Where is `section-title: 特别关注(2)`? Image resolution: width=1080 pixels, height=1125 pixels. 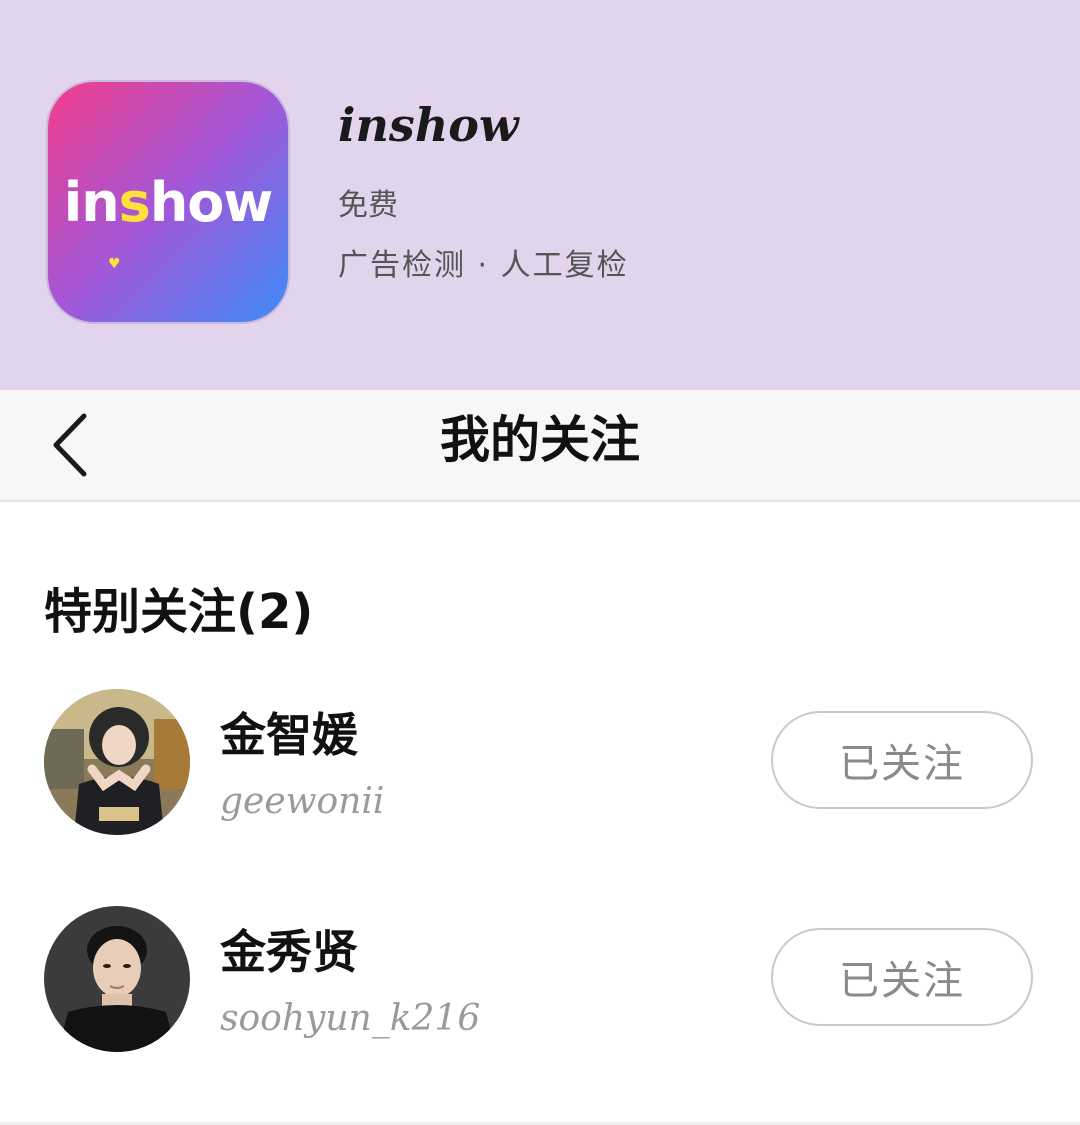 section-title: 特别关注(2) is located at coordinates (179, 612).